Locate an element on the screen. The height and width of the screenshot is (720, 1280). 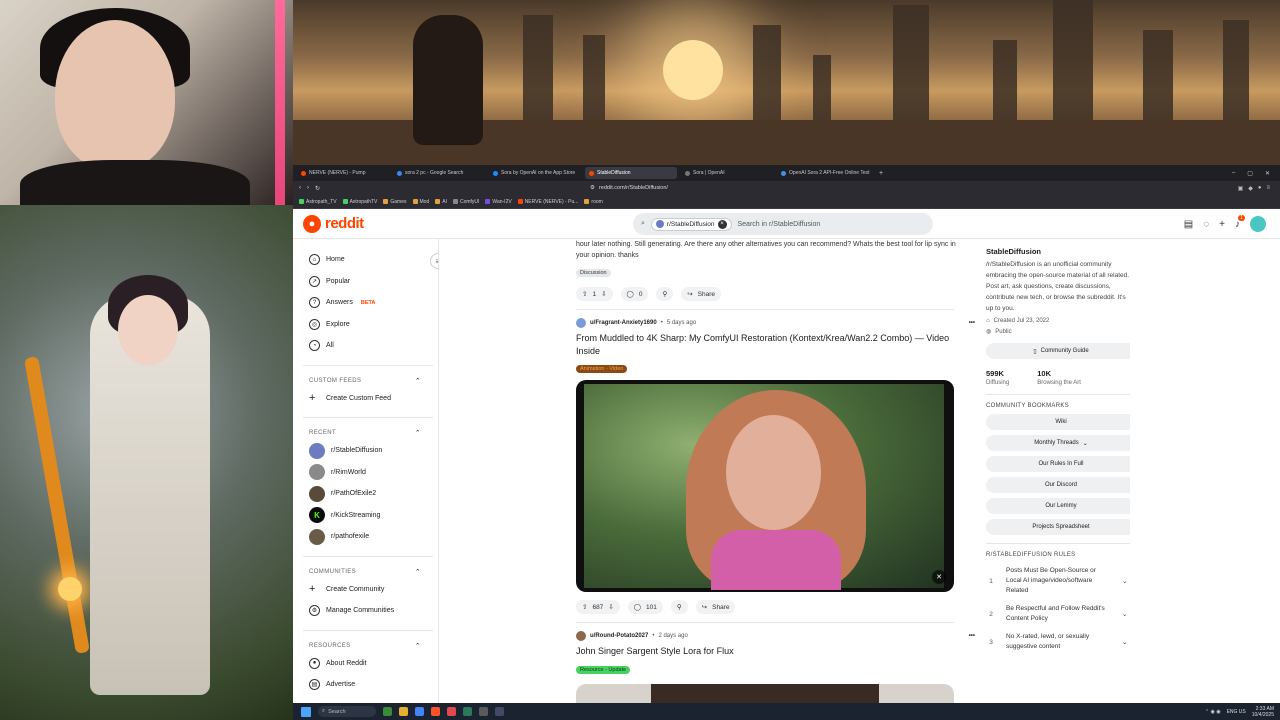
chrome-icon is located at coordinates (419, 711).